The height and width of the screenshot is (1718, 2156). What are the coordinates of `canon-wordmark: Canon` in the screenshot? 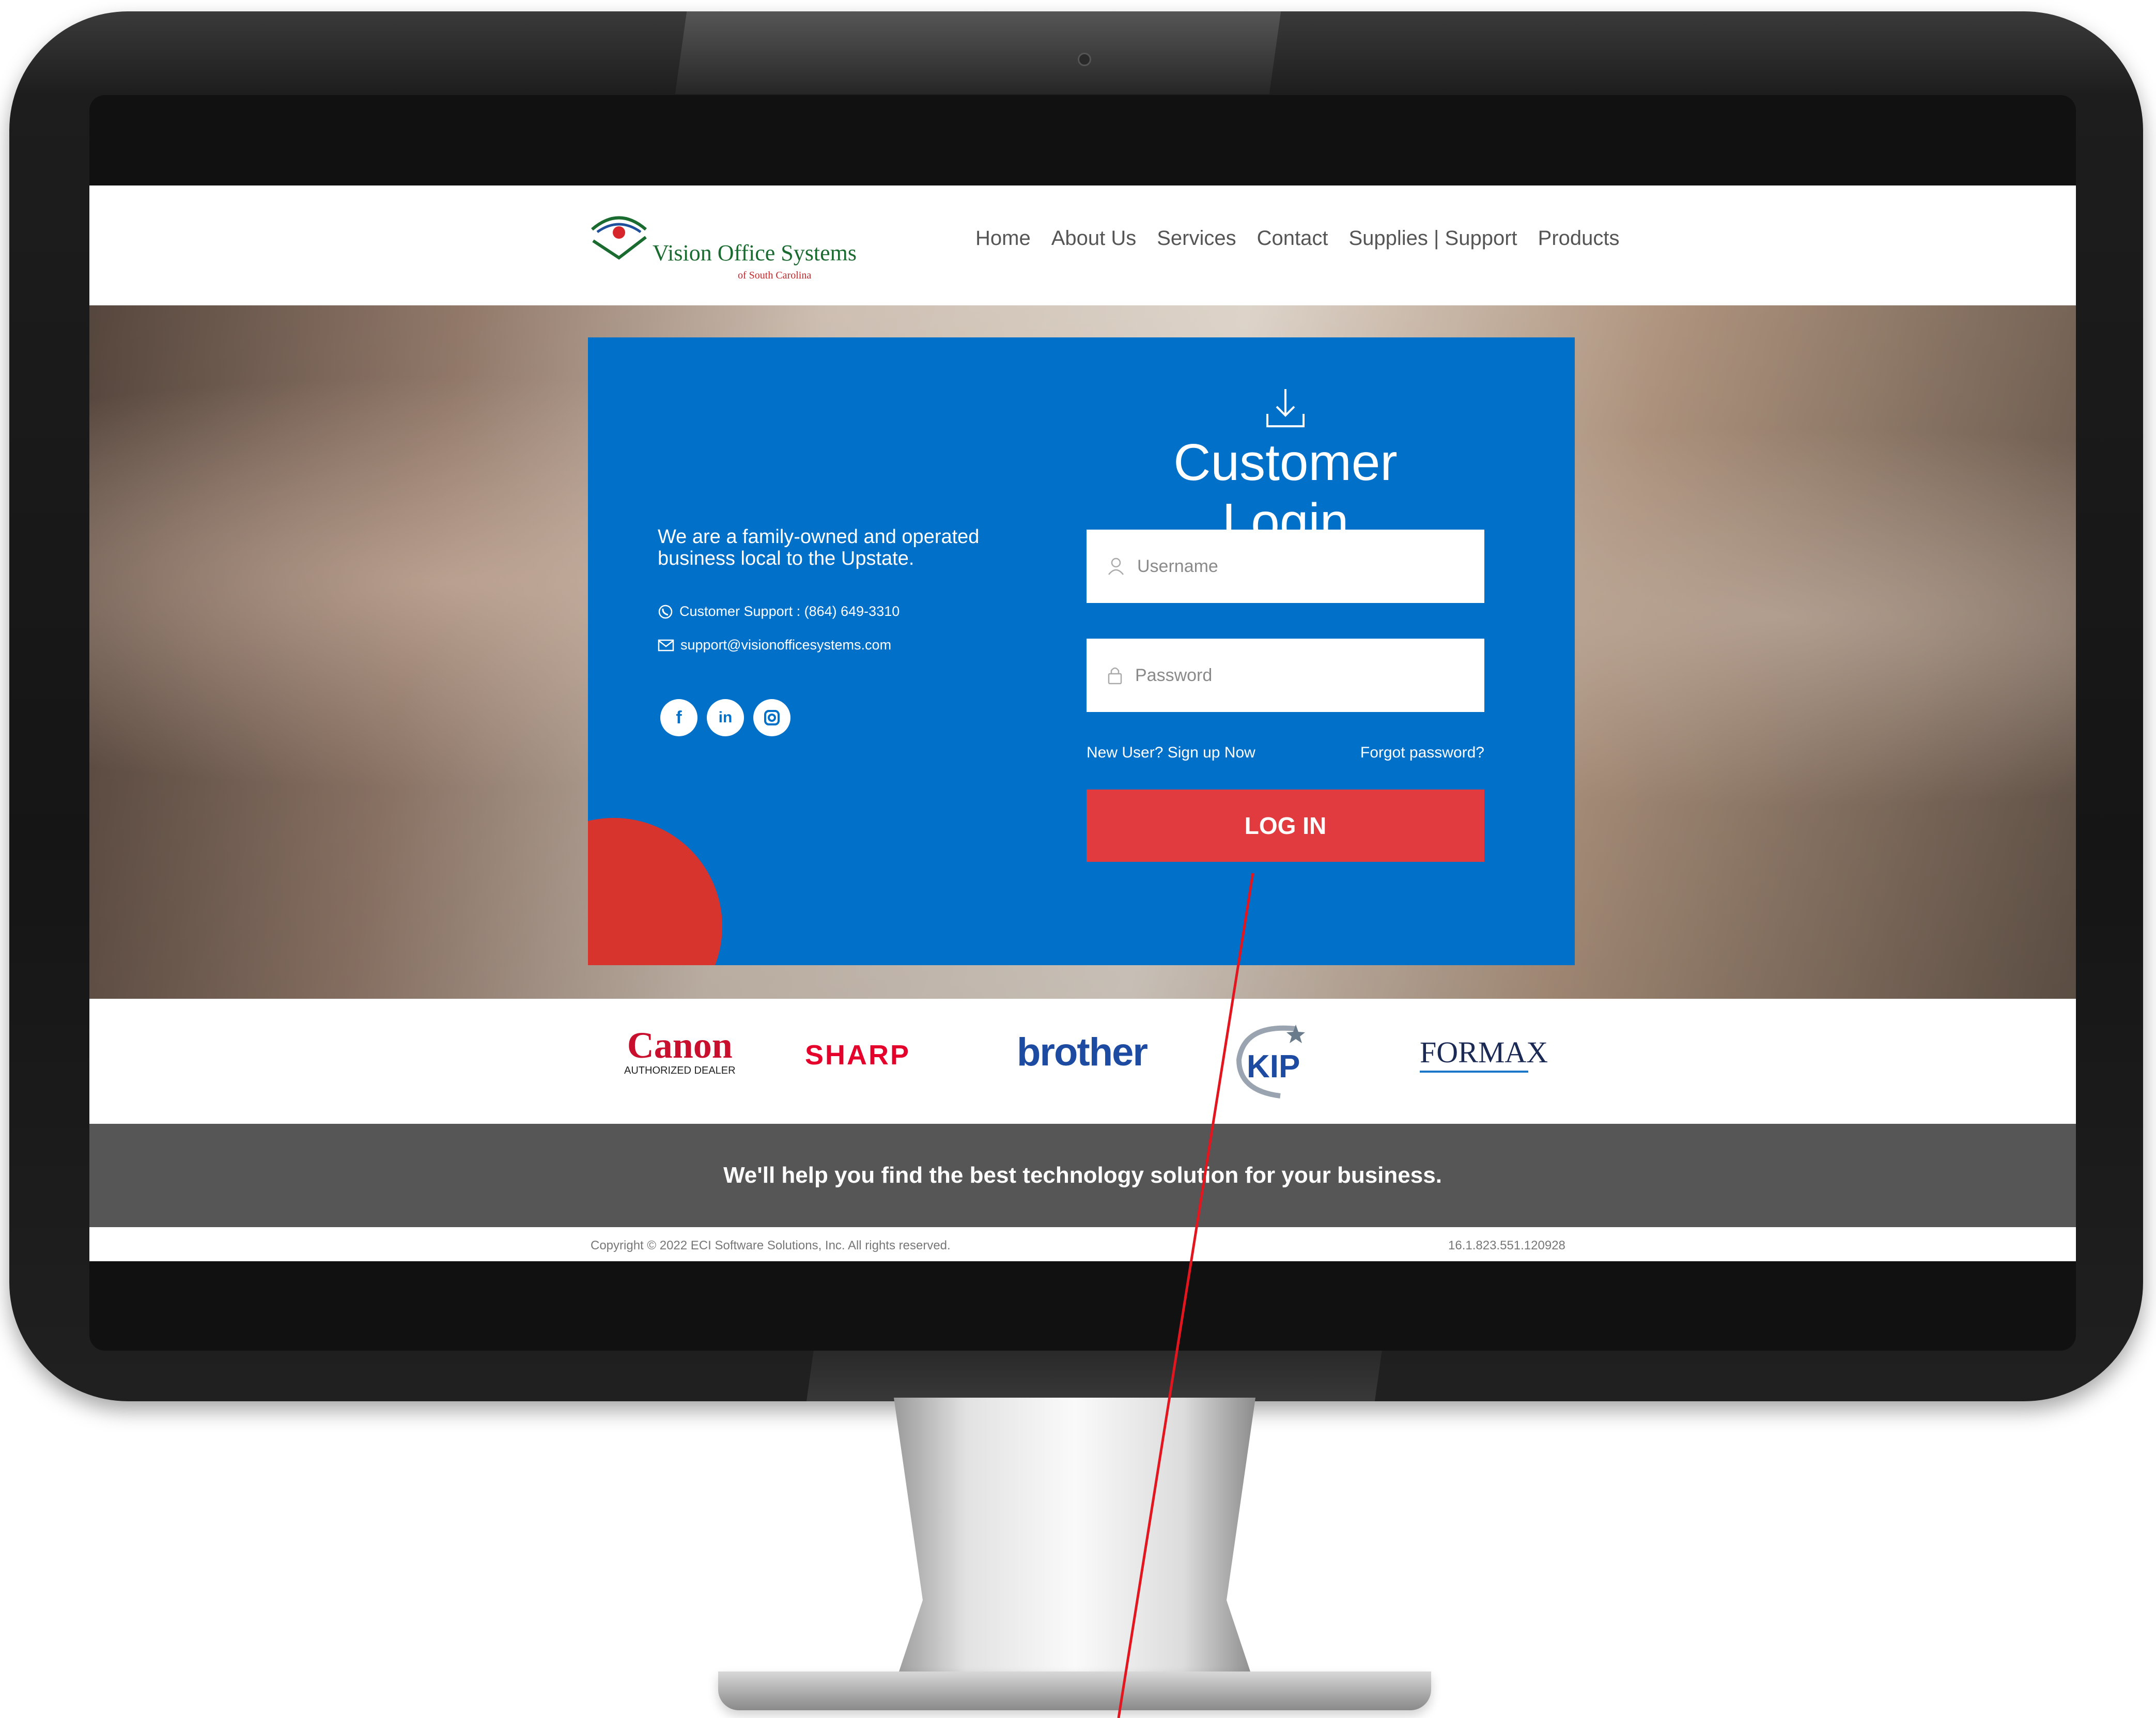 It's located at (680, 1045).